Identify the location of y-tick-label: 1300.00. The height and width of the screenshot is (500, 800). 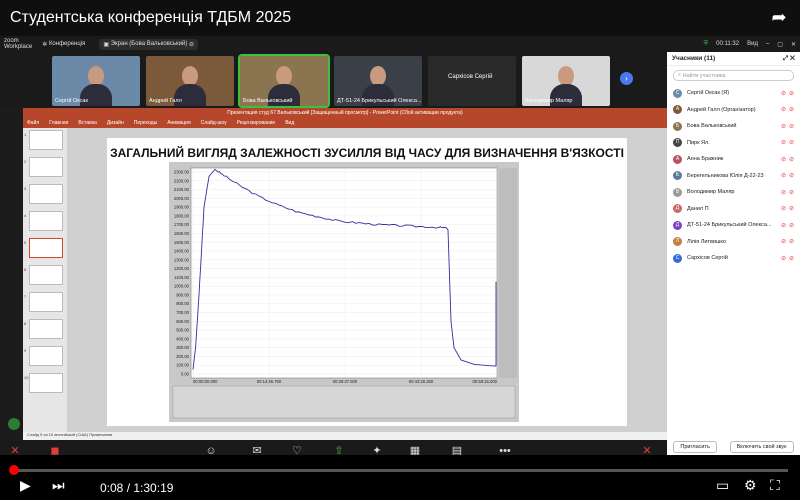
(182, 259).